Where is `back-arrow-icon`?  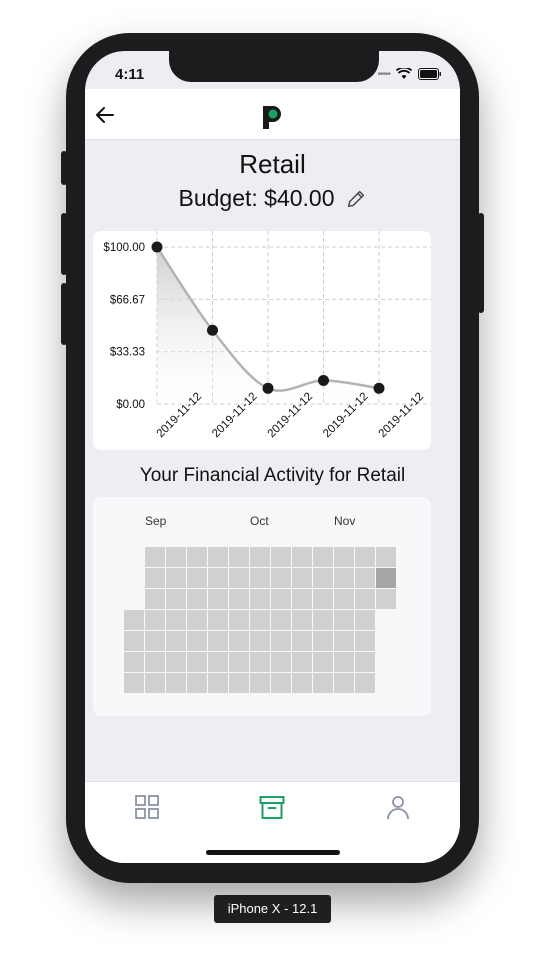 back-arrow-icon is located at coordinates (105, 115).